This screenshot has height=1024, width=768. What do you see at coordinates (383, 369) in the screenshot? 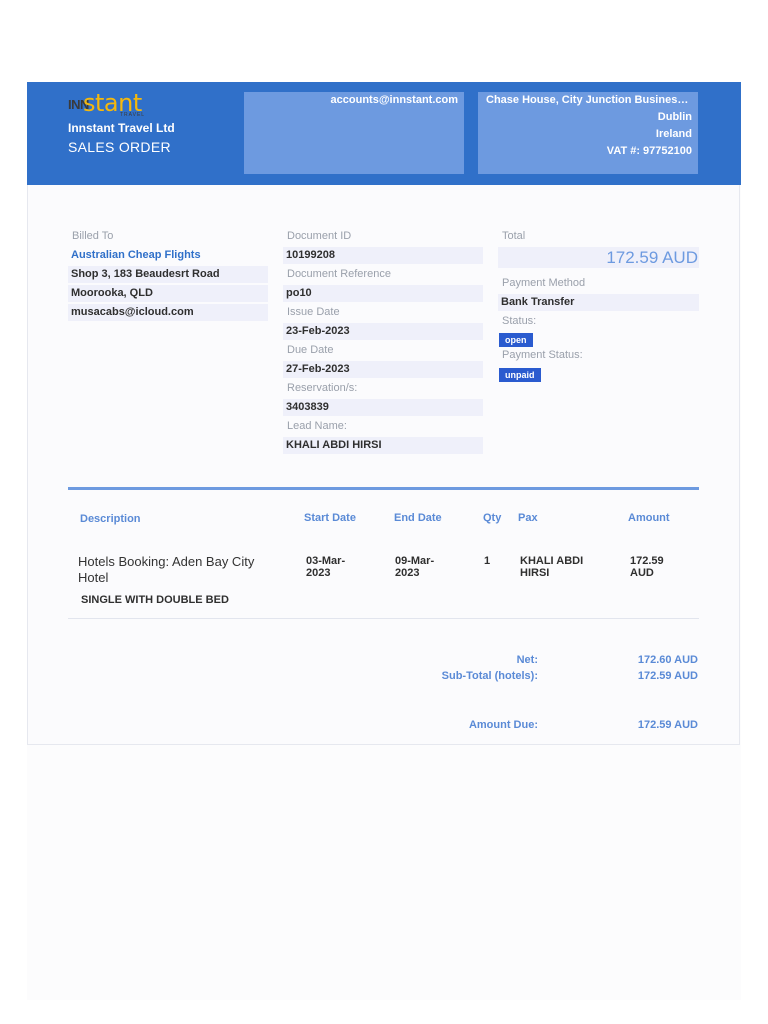
I see `due-date-value: 27-Feb-2023` at bounding box center [383, 369].